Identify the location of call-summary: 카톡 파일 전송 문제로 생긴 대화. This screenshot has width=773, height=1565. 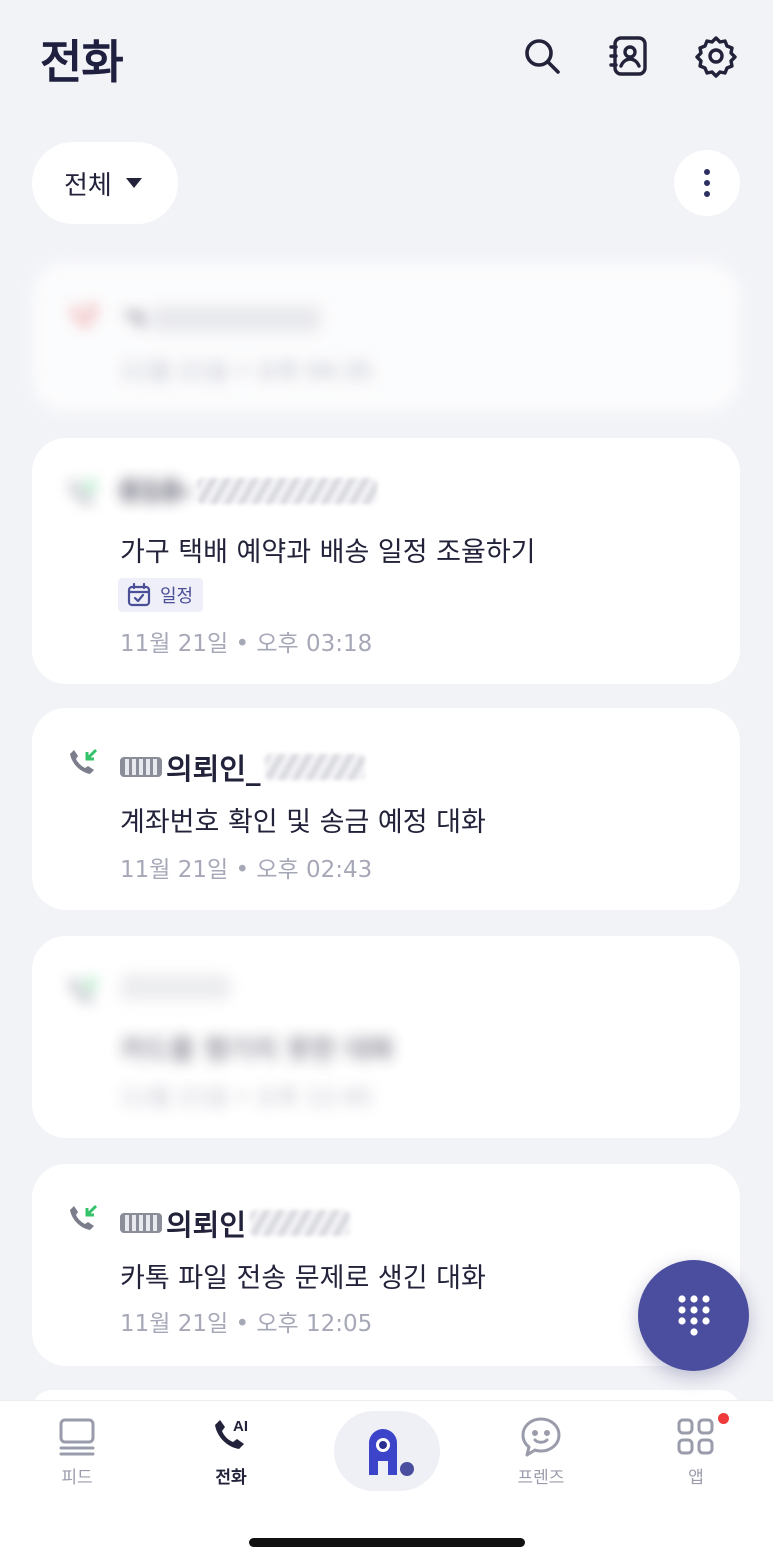
(303, 1278).